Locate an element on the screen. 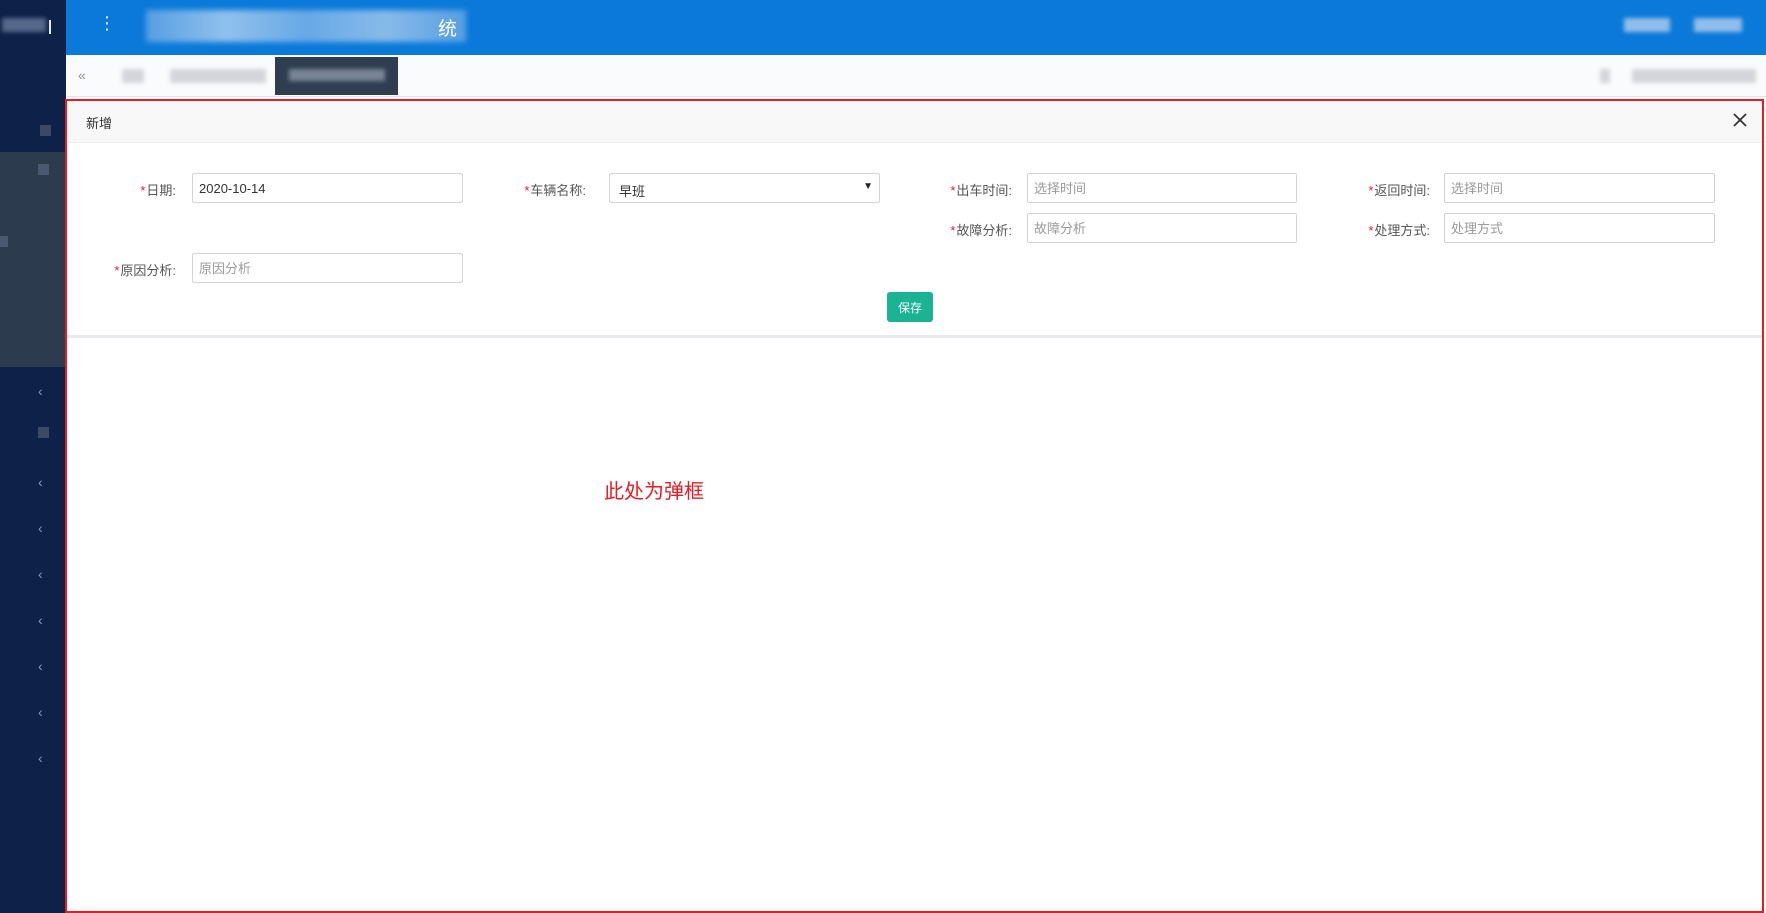 This screenshot has width=1766, height=913. ellipsis-vertical-icon: ⋮ is located at coordinates (107, 23).